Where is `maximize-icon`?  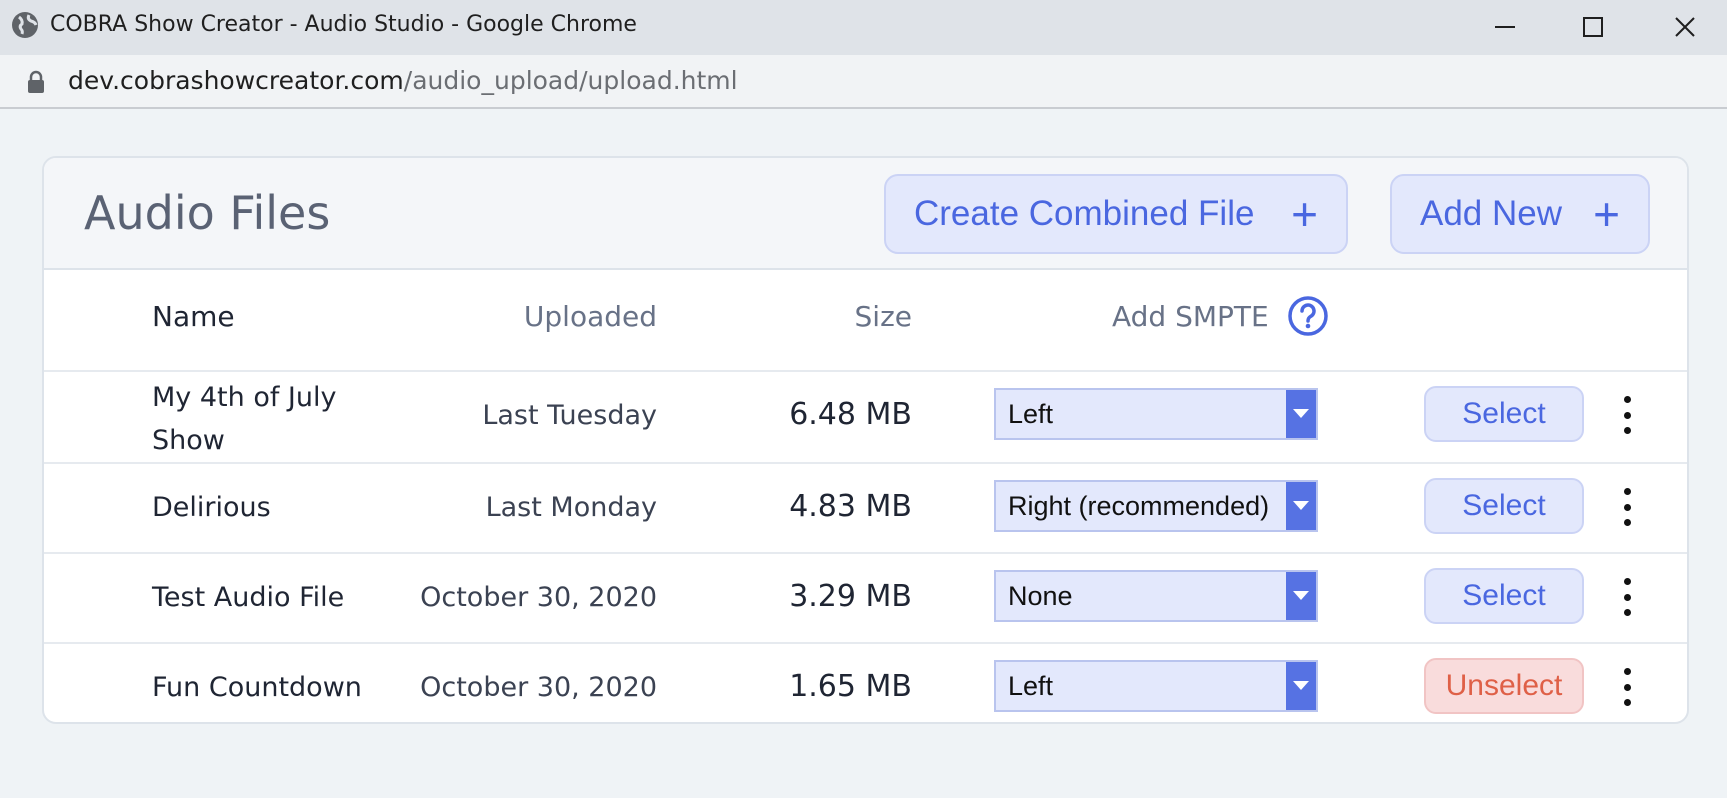 maximize-icon is located at coordinates (1593, 27).